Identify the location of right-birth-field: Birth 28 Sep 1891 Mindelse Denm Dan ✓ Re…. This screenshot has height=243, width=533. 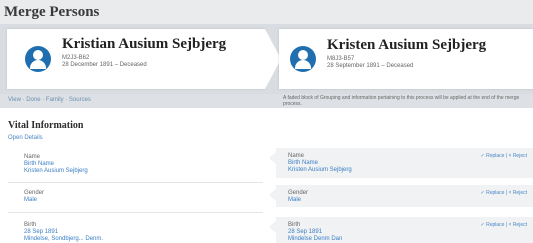
(401, 230).